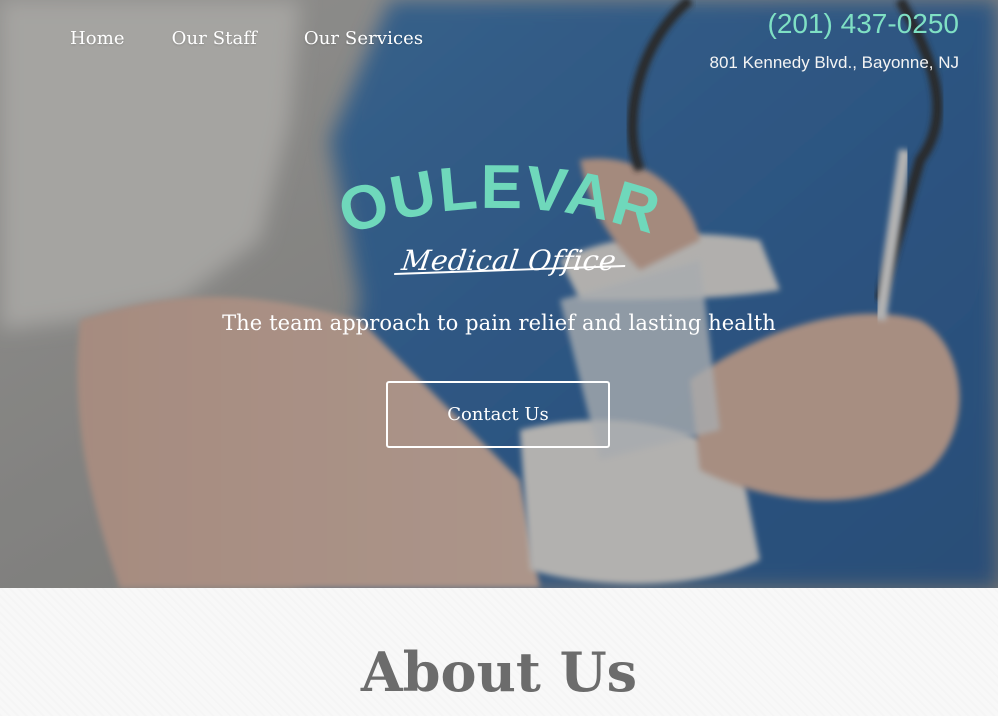 The width and height of the screenshot is (998, 716). Describe the element at coordinates (498, 414) in the screenshot. I see `contact-us-button: Contact Us` at that location.